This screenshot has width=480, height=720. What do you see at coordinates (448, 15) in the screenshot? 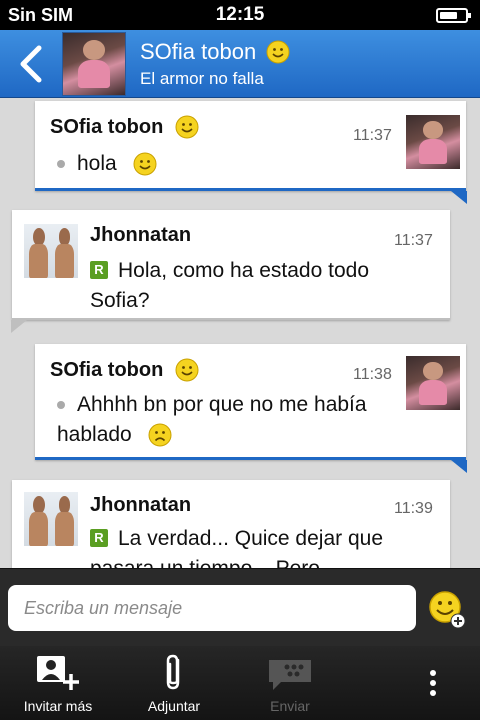
I see `battery-level` at bounding box center [448, 15].